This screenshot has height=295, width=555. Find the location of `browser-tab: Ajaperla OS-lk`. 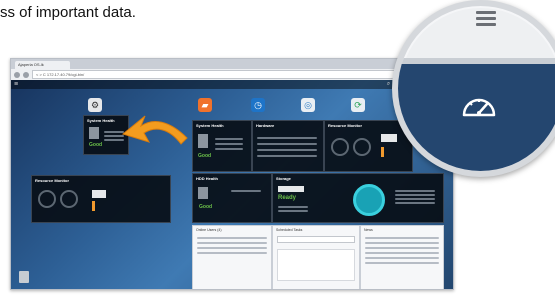

browser-tab: Ajaperla OS-lk is located at coordinates (42, 65).